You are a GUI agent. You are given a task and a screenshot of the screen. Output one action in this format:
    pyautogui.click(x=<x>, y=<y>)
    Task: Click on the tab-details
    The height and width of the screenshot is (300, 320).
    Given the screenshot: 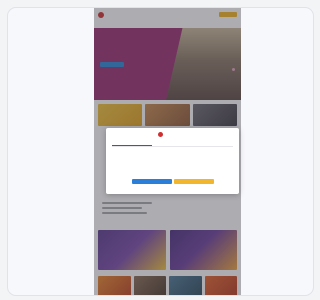 What is the action you would take?
    pyautogui.click(x=172, y=143)
    